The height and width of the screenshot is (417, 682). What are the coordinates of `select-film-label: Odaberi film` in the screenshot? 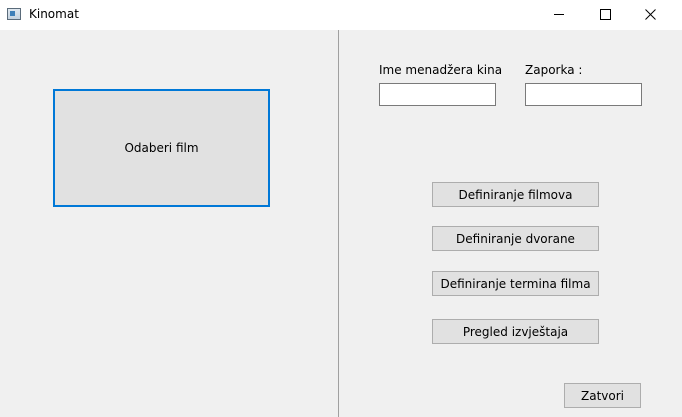 It's located at (161, 148).